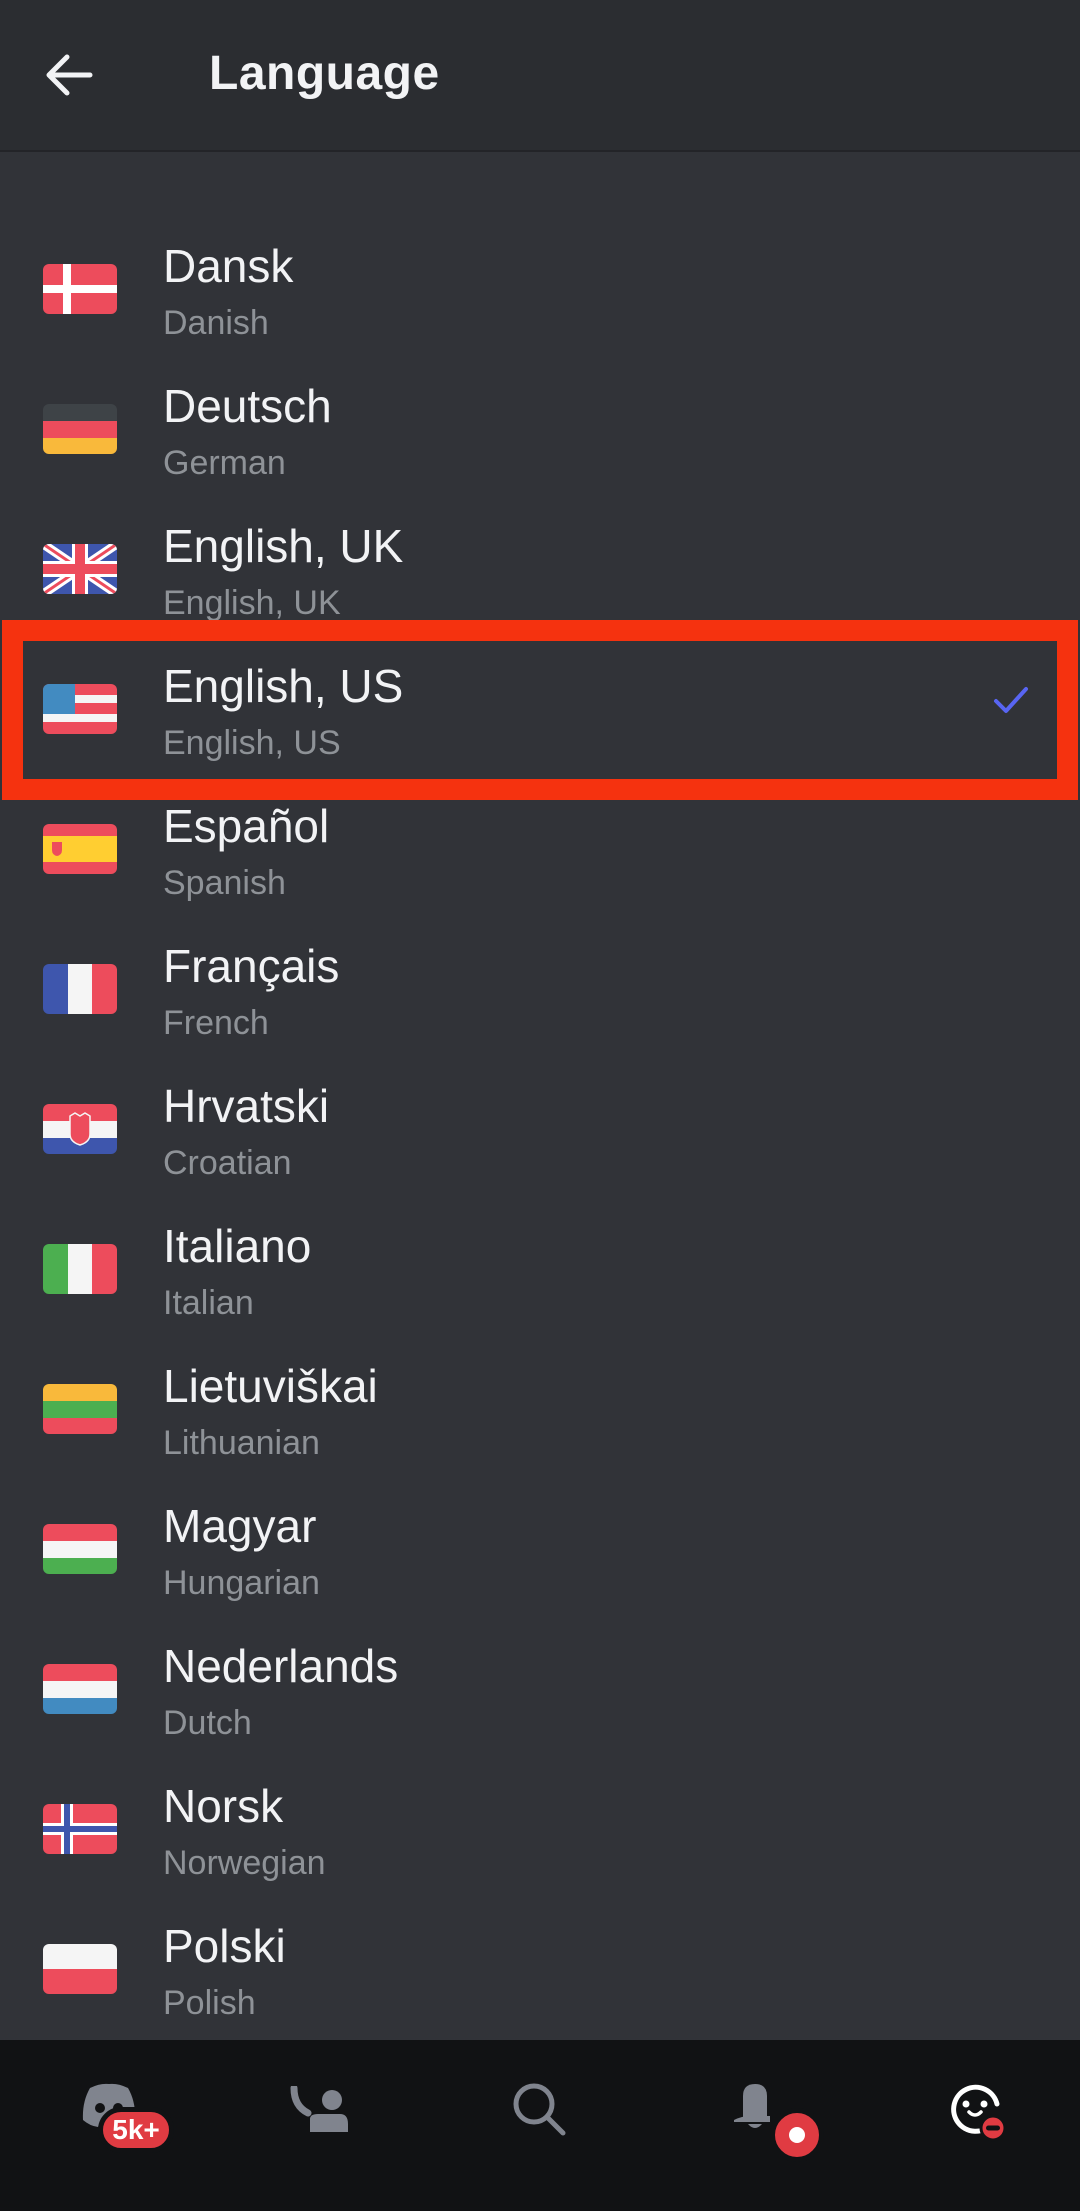  Describe the element at coordinates (224, 463) in the screenshot. I see `language-english-name: German` at that location.